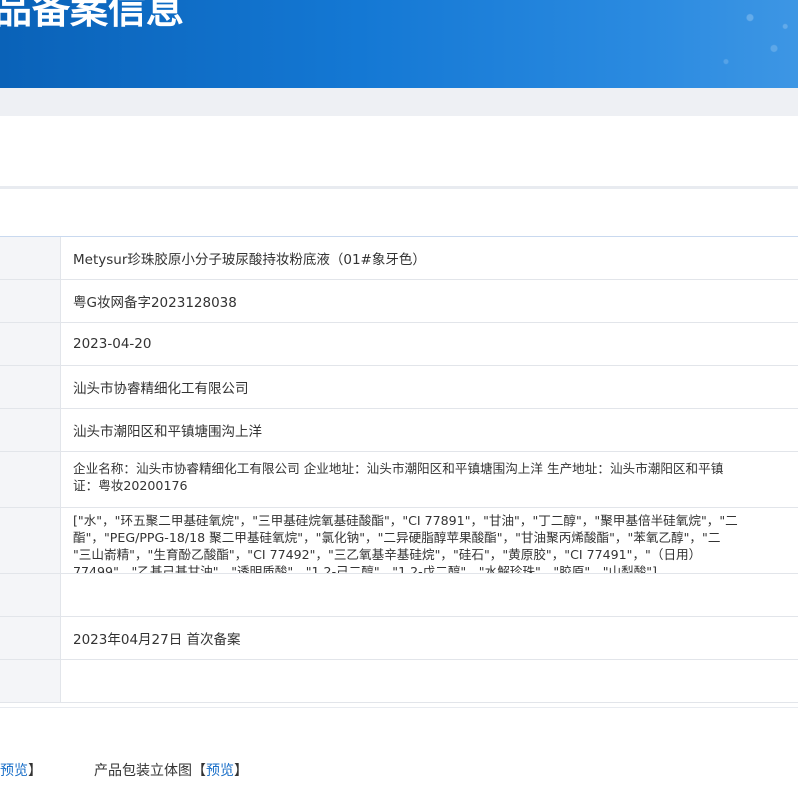 This screenshot has width=798, height=798. I want to click on banner-decoration, so click(718, 44).